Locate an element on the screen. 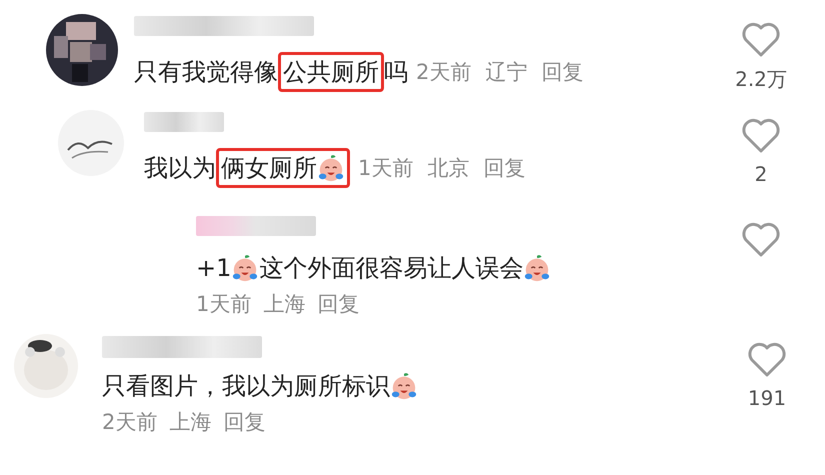  comment-text: 只有我觉得像 is located at coordinates (206, 72).